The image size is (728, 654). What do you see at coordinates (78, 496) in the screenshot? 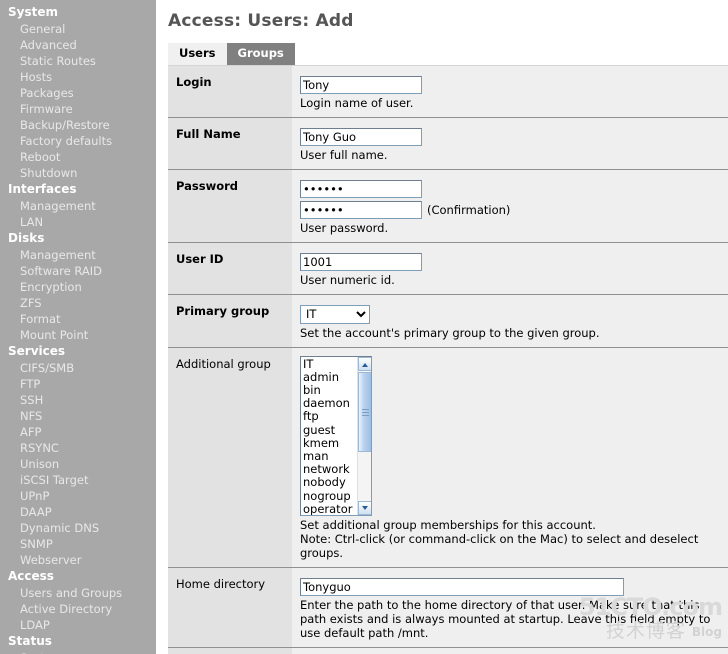
I see `sidebar-item-upnp: UPnP` at bounding box center [78, 496].